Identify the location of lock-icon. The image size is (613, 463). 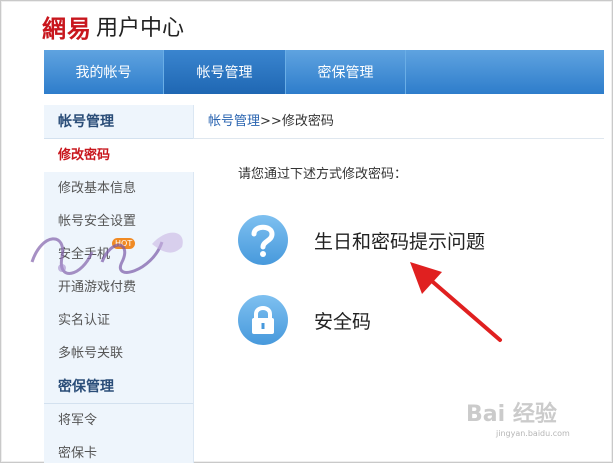
(263, 320).